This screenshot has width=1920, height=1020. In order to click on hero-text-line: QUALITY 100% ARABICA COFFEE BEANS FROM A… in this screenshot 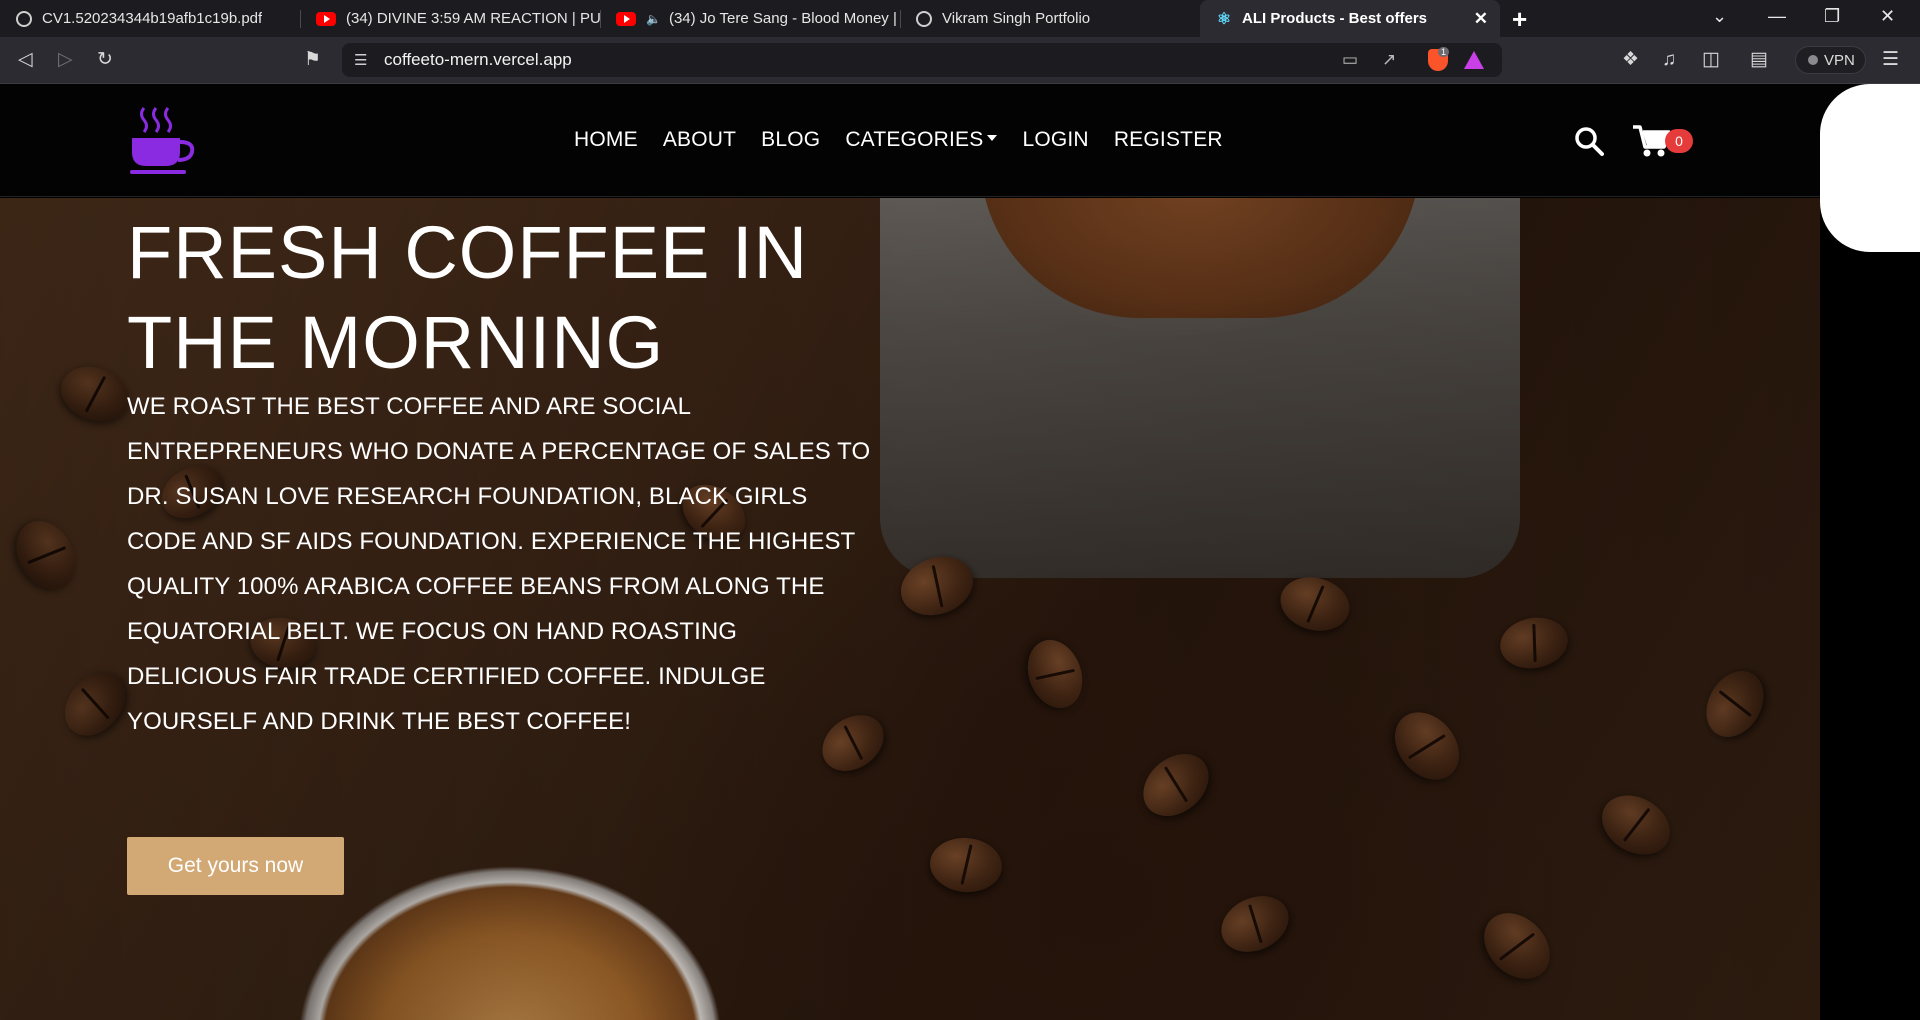, I will do `click(476, 586)`.